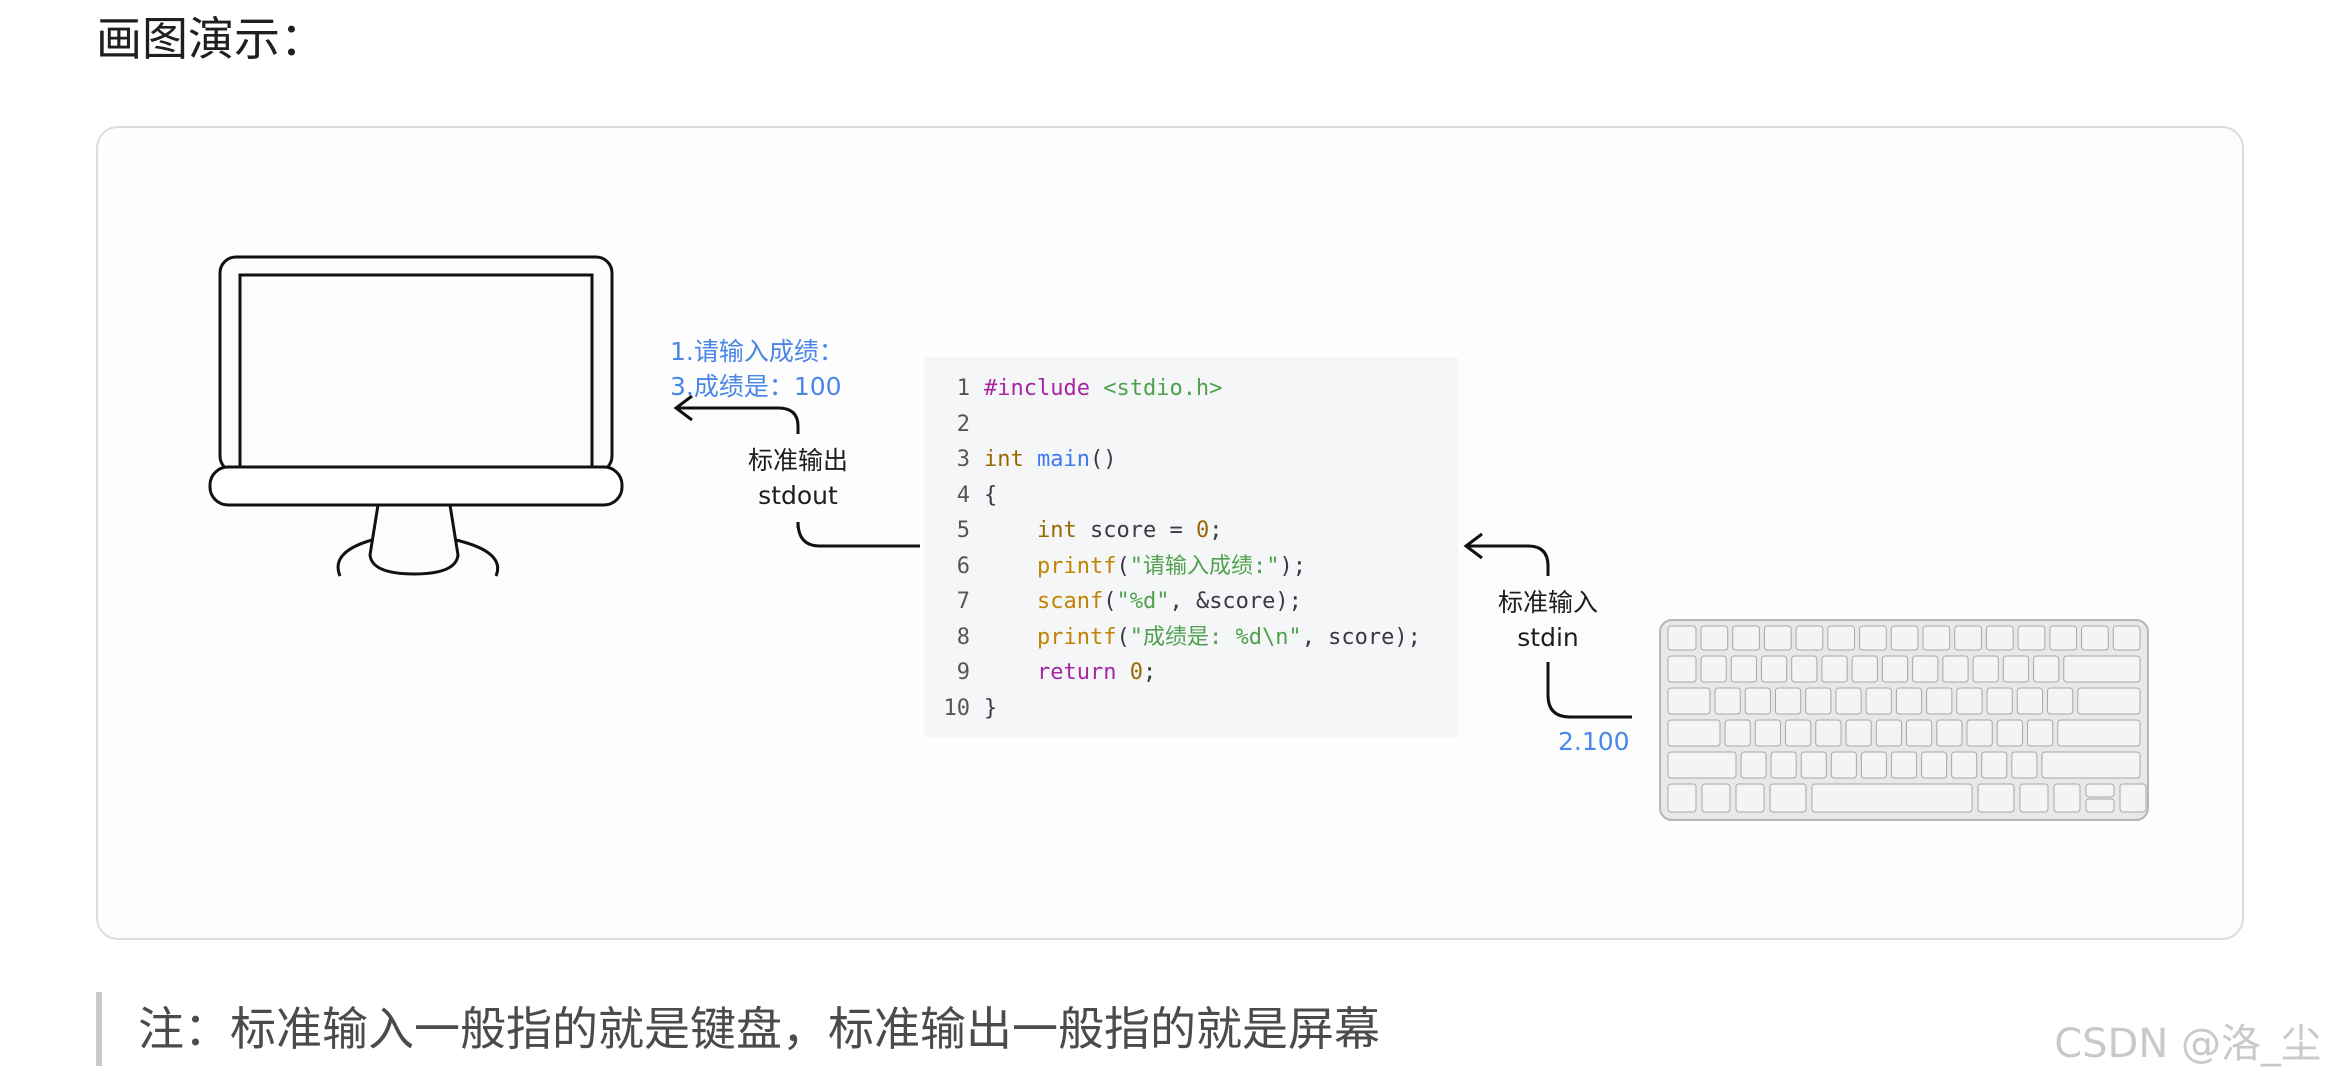 Image resolution: width=2335 pixels, height=1083 pixels. What do you see at coordinates (798, 495) in the screenshot?
I see `stdout-label-en: stdout` at bounding box center [798, 495].